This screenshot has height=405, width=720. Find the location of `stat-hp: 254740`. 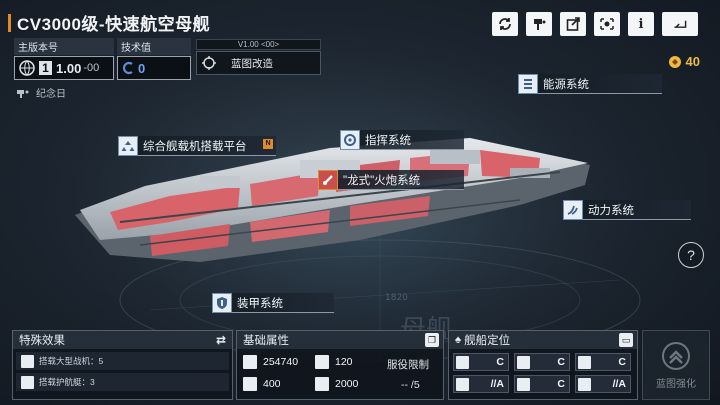

stat-hp: 254740 is located at coordinates (270, 362).